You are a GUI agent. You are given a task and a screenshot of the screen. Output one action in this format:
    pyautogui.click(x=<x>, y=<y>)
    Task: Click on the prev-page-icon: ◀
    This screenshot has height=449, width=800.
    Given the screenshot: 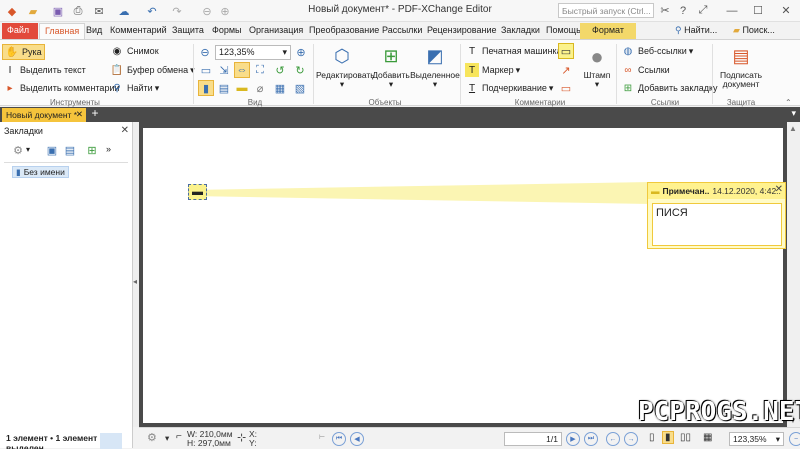 What is the action you would take?
    pyautogui.click(x=357, y=439)
    